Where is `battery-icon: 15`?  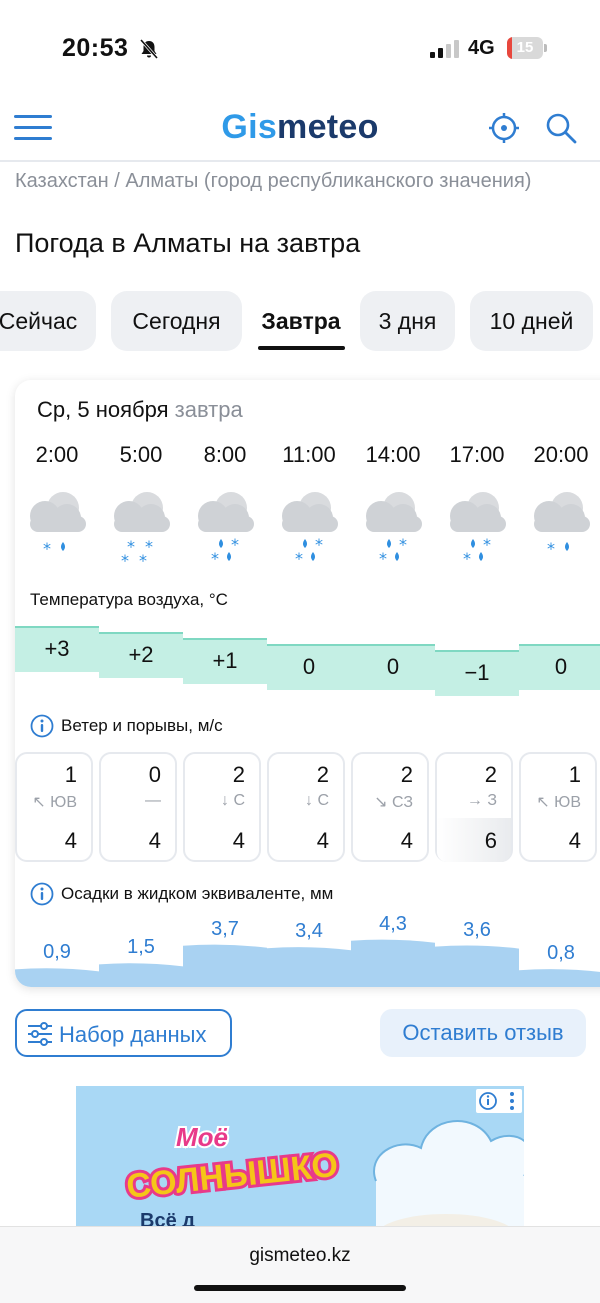
battery-icon: 15 is located at coordinates (527, 48).